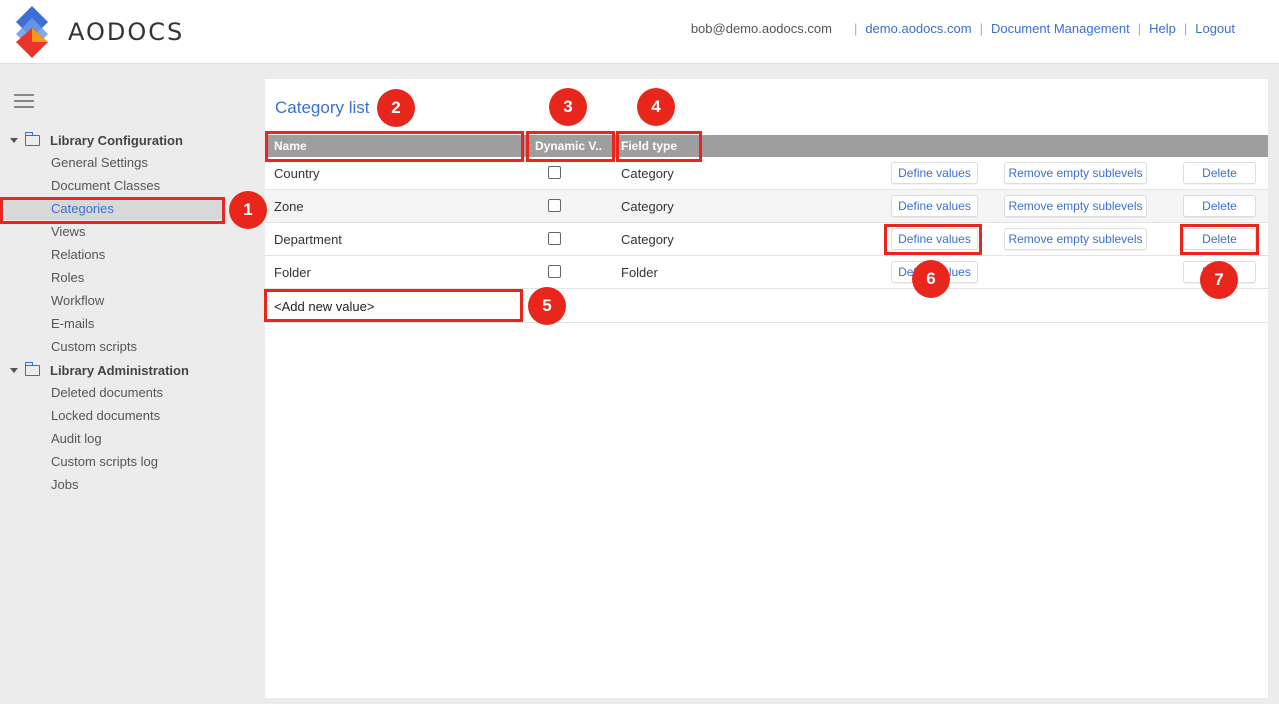 Image resolution: width=1279 pixels, height=704 pixels. I want to click on column-header-name: Name, so click(290, 146).